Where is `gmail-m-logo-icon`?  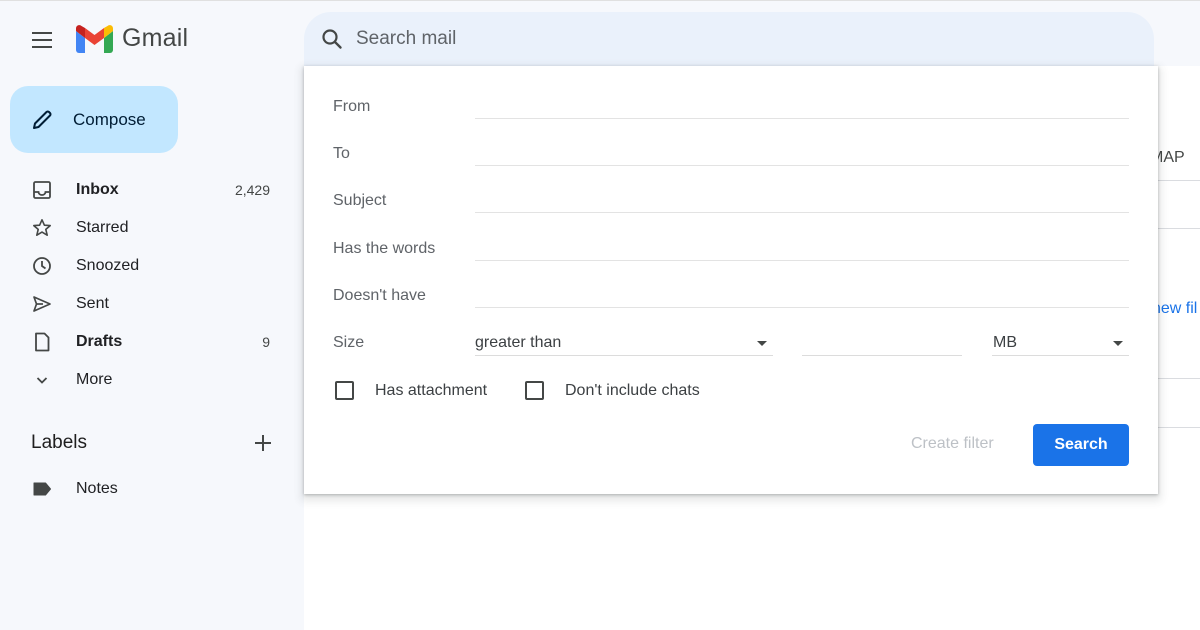
gmail-m-logo-icon is located at coordinates (94, 38).